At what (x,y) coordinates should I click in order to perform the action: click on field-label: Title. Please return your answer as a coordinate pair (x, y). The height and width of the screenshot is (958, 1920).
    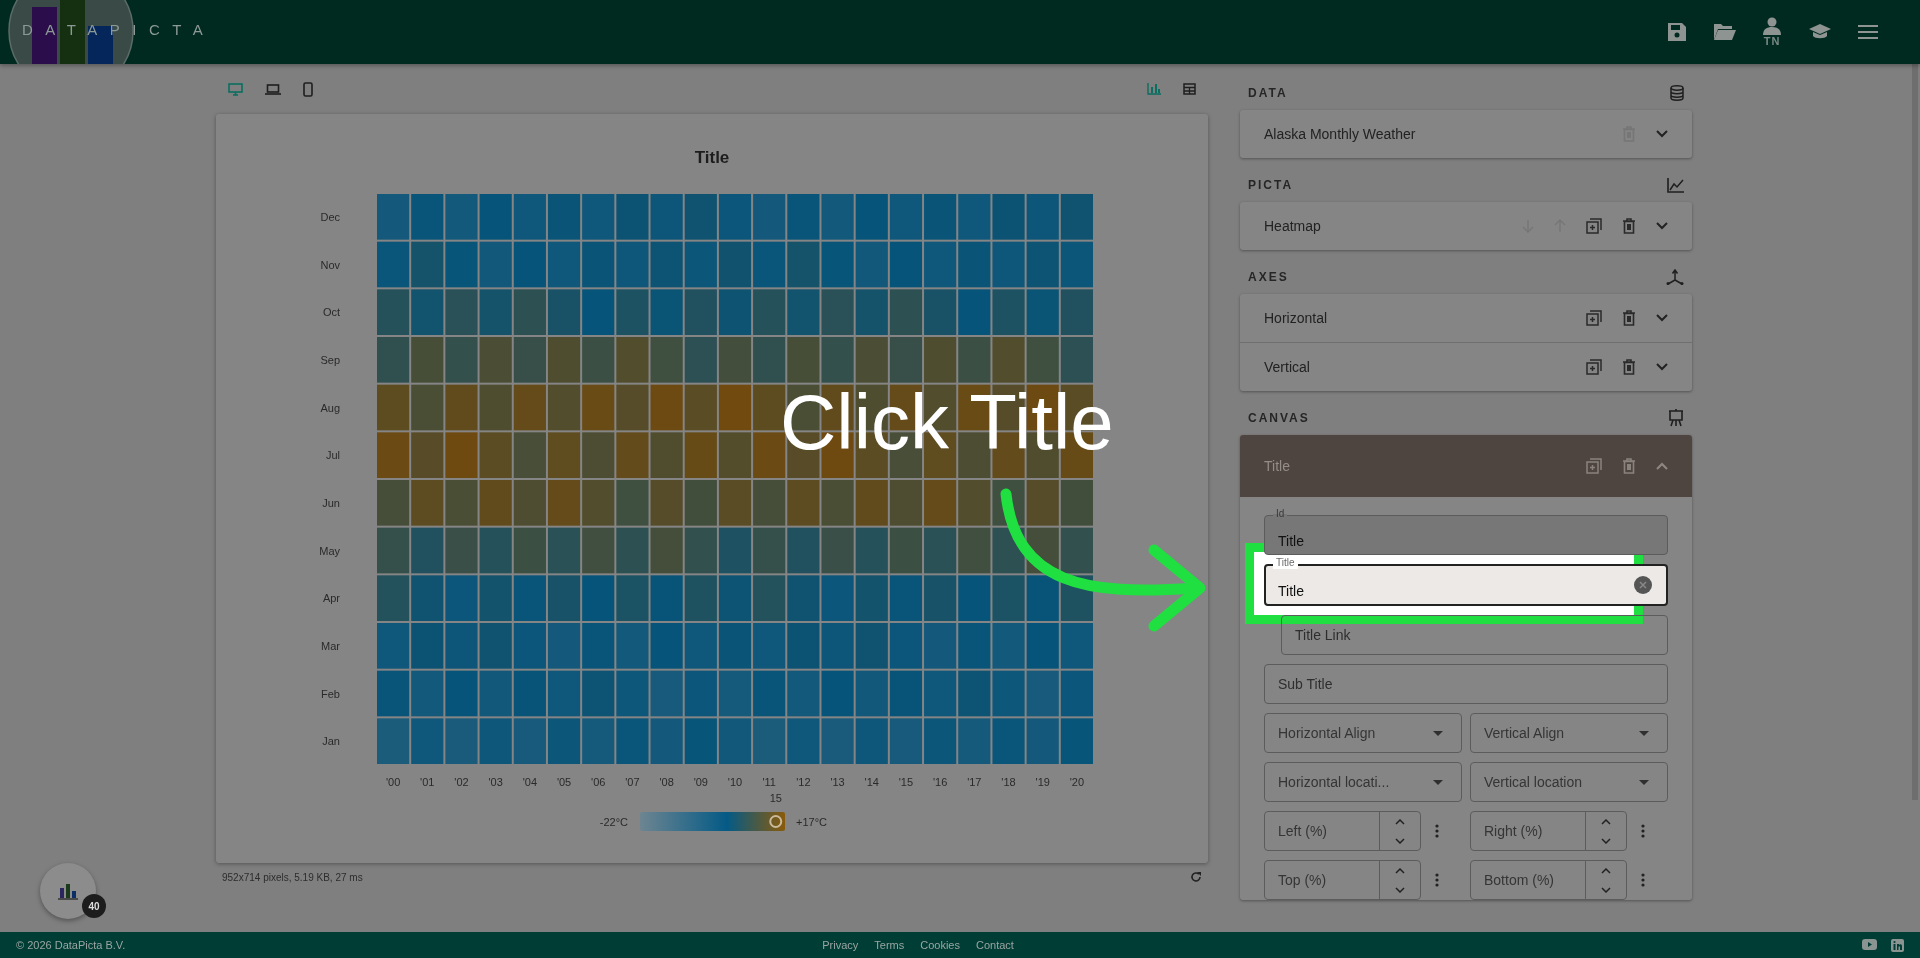
    Looking at the image, I should click on (1285, 563).